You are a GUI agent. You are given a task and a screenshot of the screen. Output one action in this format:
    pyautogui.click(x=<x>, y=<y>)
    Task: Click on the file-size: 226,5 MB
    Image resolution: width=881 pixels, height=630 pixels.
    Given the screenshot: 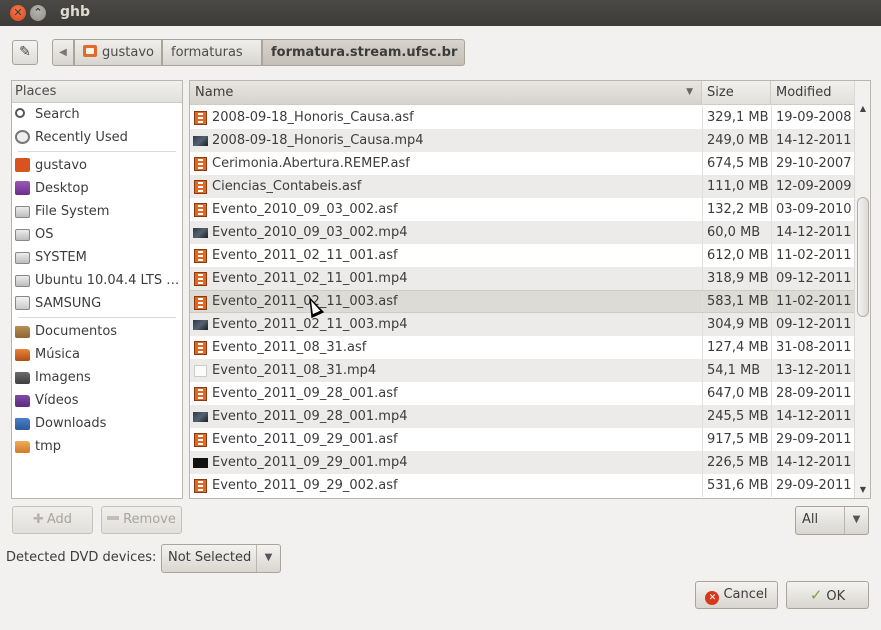 What is the action you would take?
    pyautogui.click(x=738, y=462)
    